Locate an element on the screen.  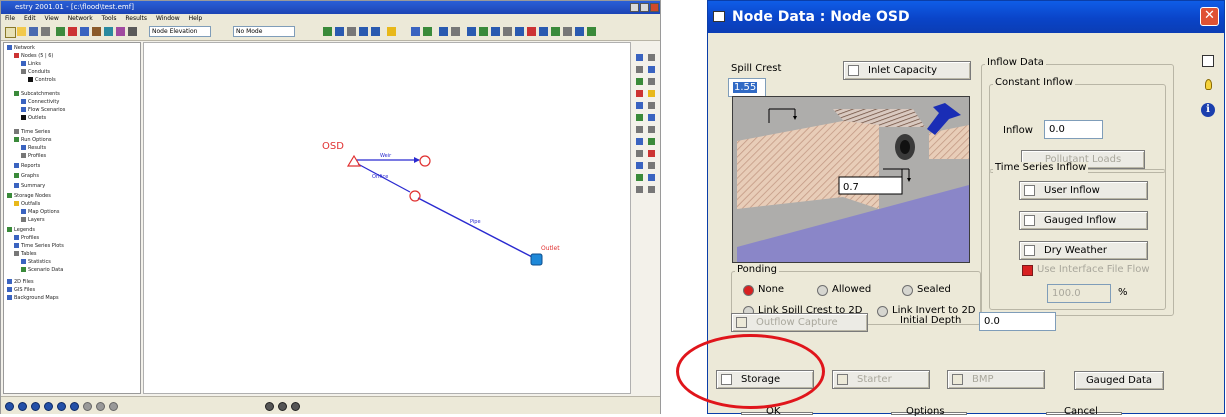
ponding-none-radio is located at coordinates (748, 290).